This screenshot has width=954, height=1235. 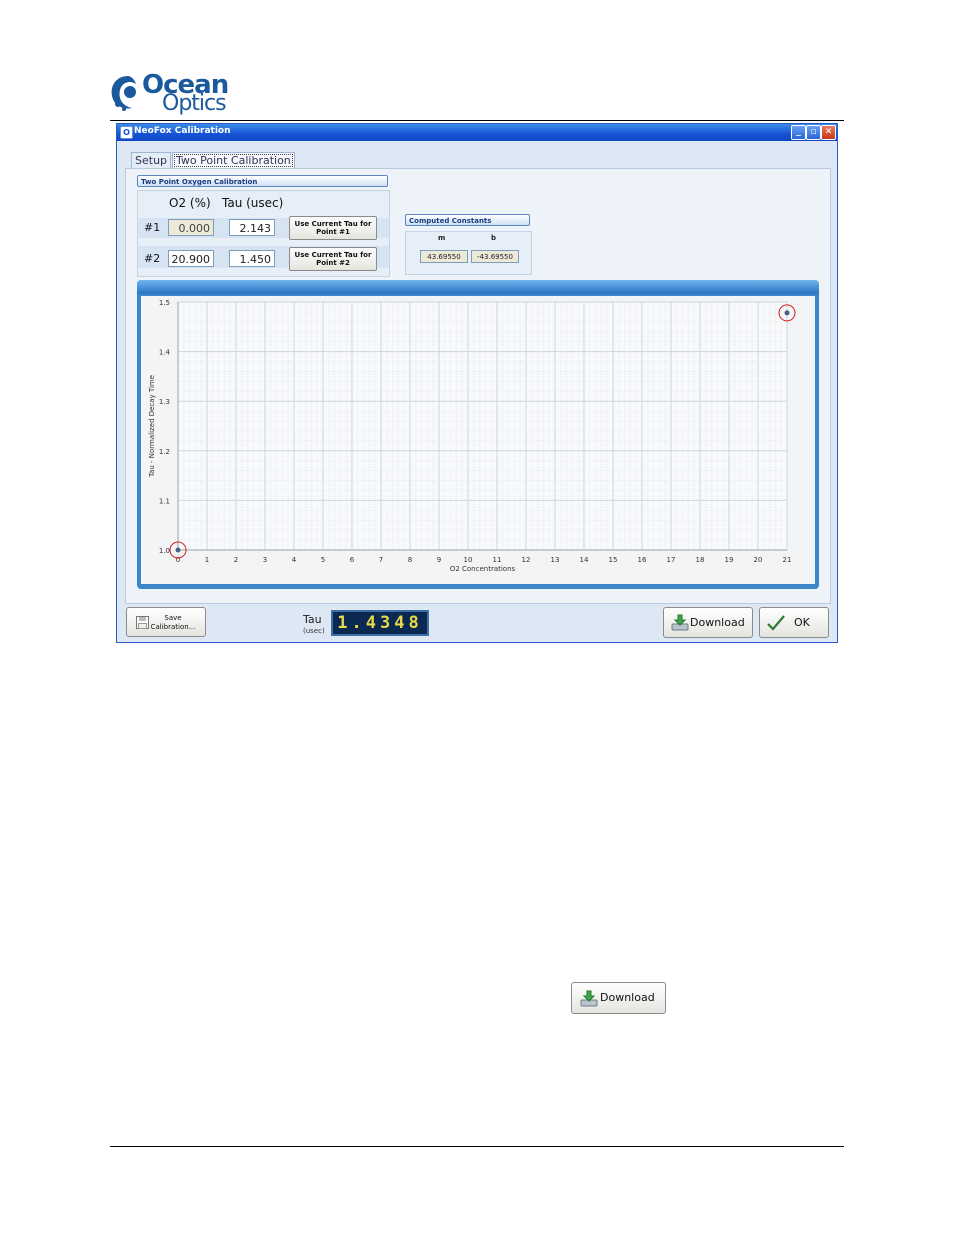 I want to click on tau-point-1-field: 2.143, so click(x=252, y=227).